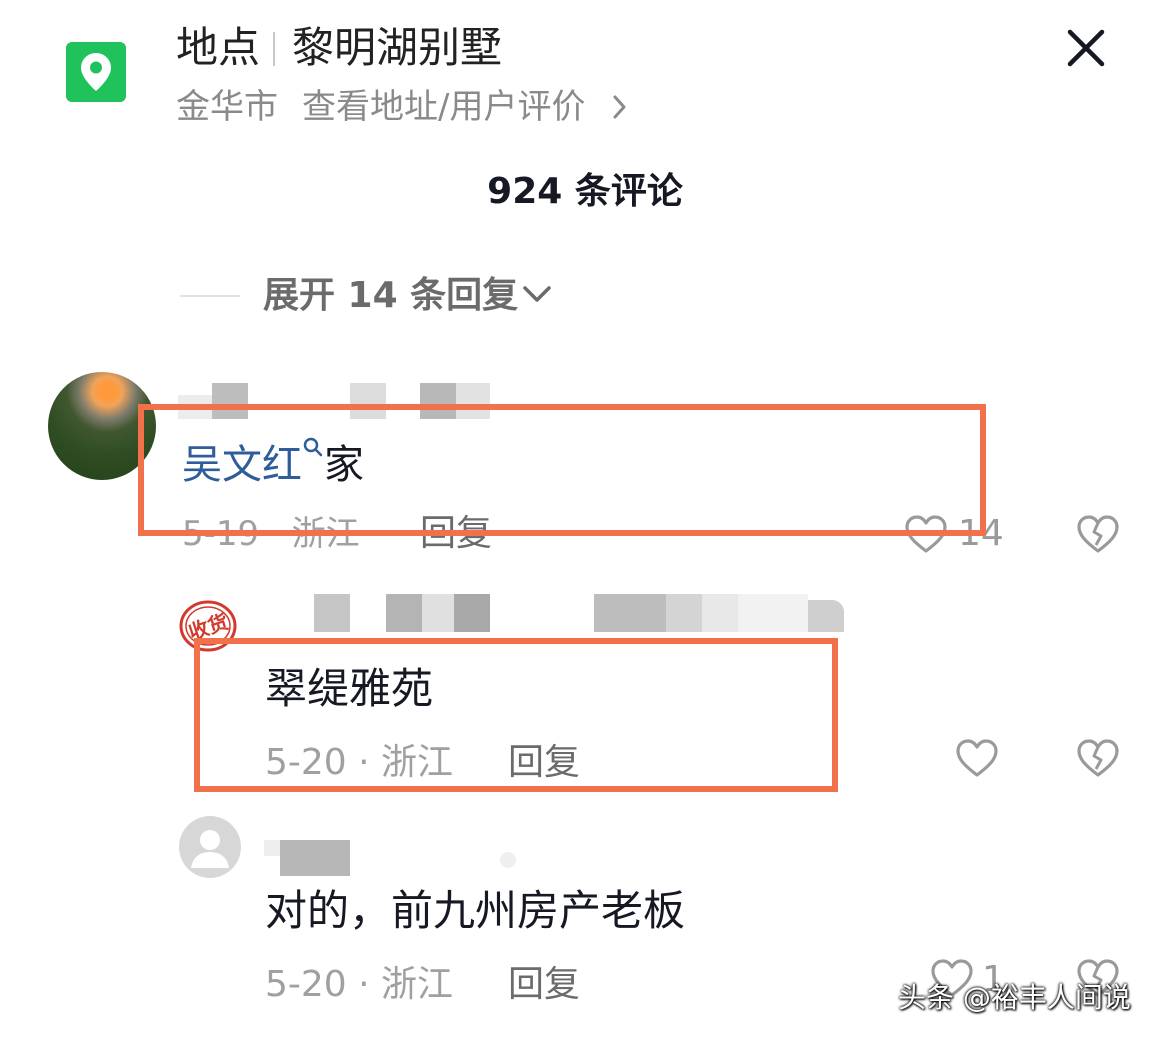  I want to click on heart-icon, so click(977, 758).